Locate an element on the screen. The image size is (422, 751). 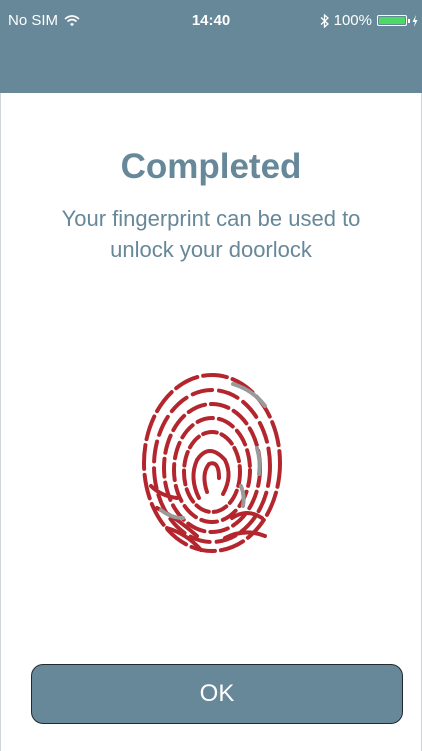
status-bar: No SIM 14:40 100% is located at coordinates (211, 22).